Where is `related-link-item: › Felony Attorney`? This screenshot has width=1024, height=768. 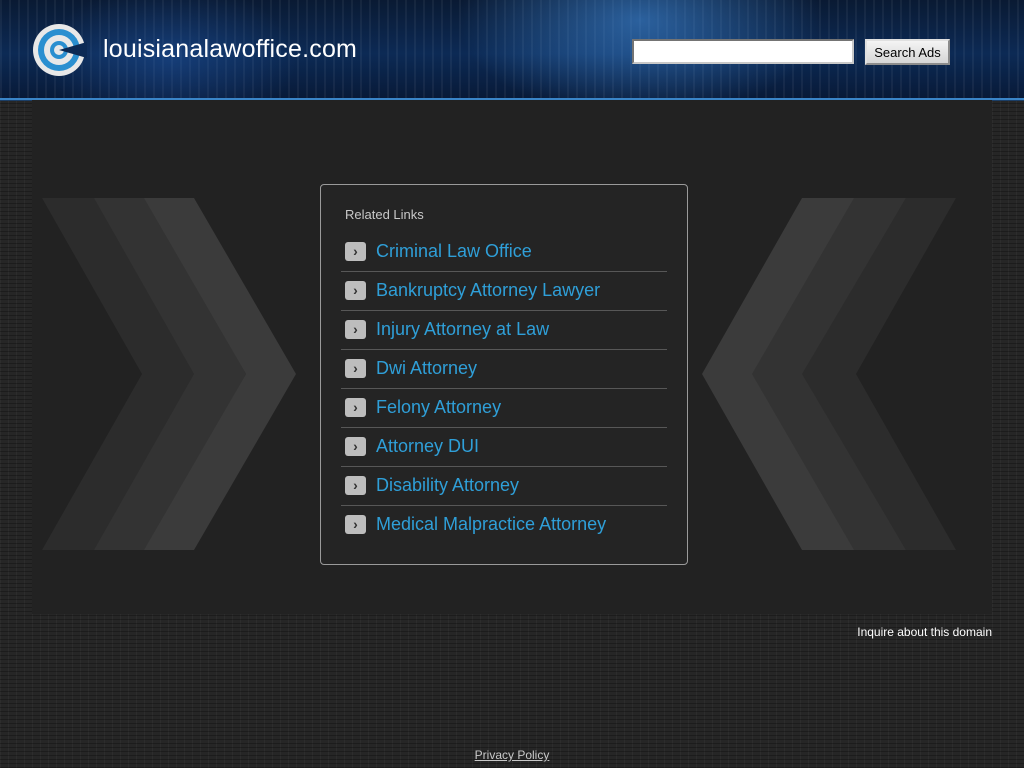
related-link-item: › Felony Attorney is located at coordinates (504, 408).